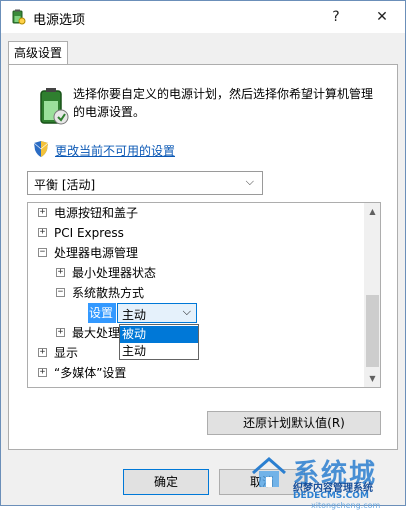  I want to click on tab-advanced-settings: 高级设置, so click(38, 53).